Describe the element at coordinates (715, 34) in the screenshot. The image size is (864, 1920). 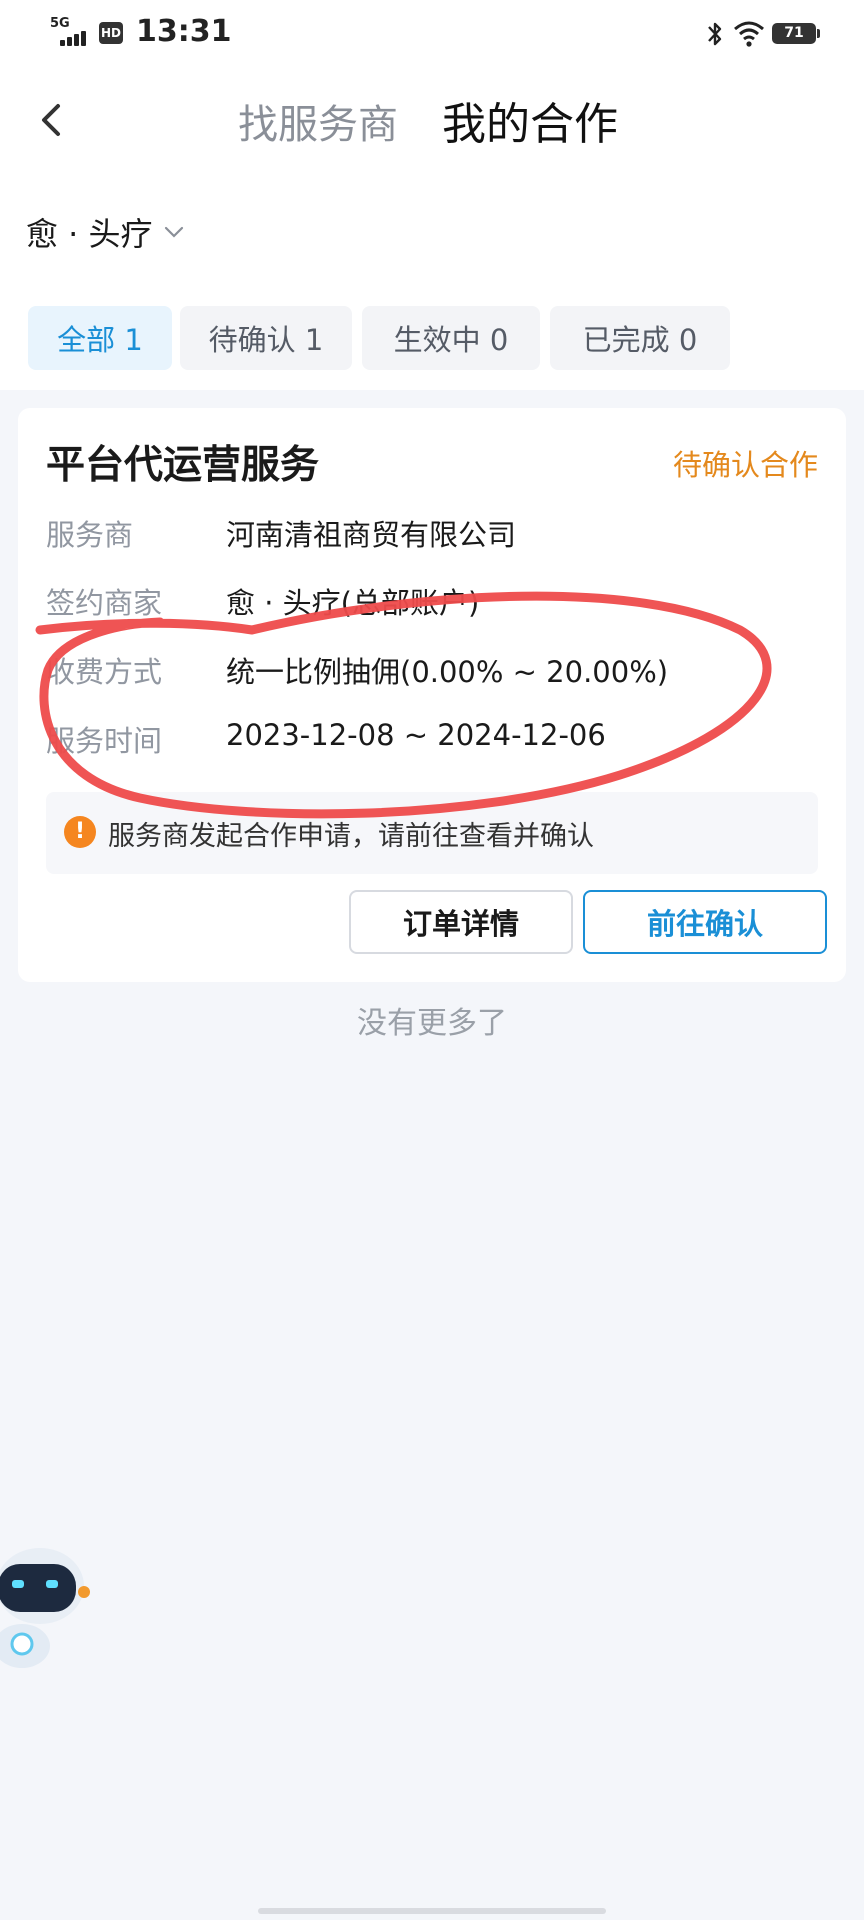
I see `bluetooth-icon` at that location.